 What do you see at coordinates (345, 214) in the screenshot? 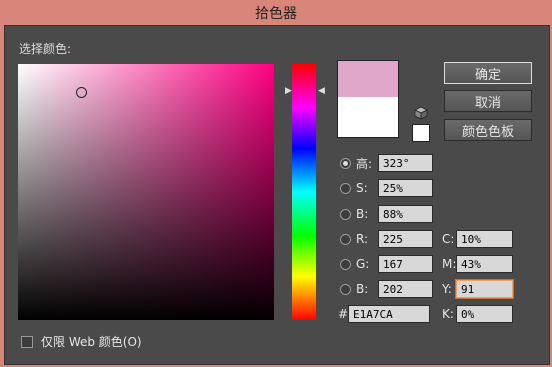
I see `brightness-radio` at bounding box center [345, 214].